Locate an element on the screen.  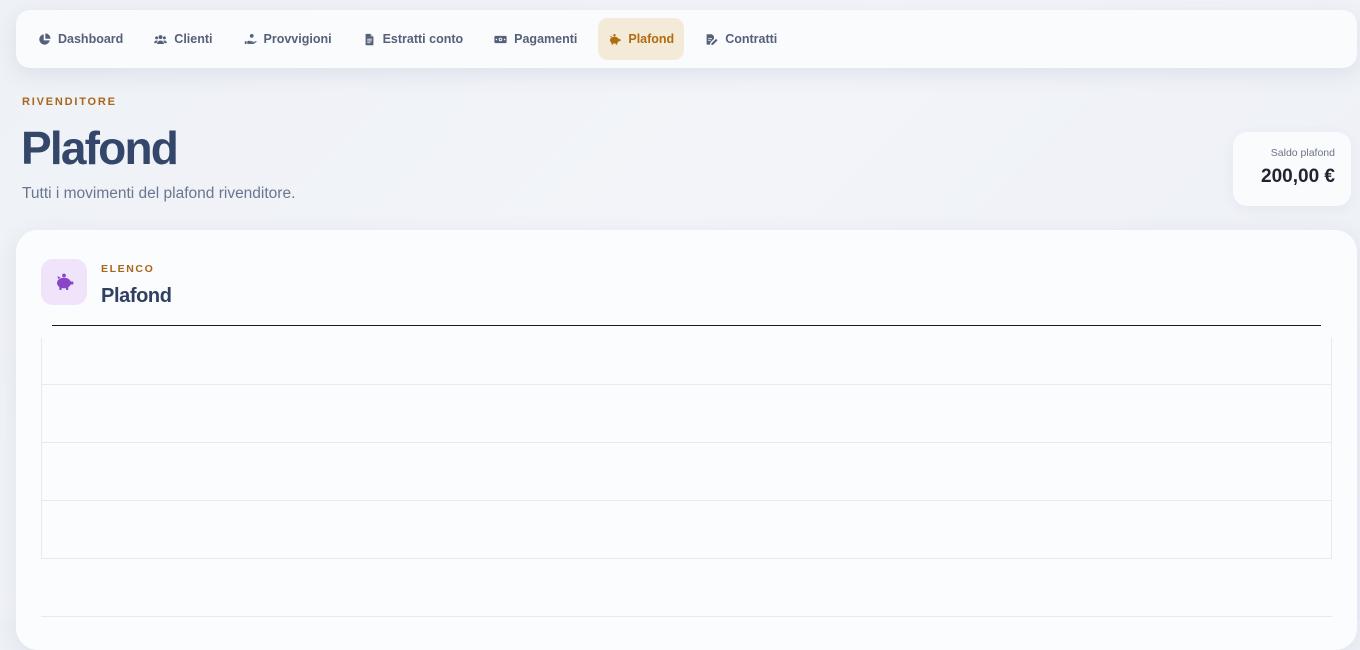
contract-signature-icon is located at coordinates (712, 39).